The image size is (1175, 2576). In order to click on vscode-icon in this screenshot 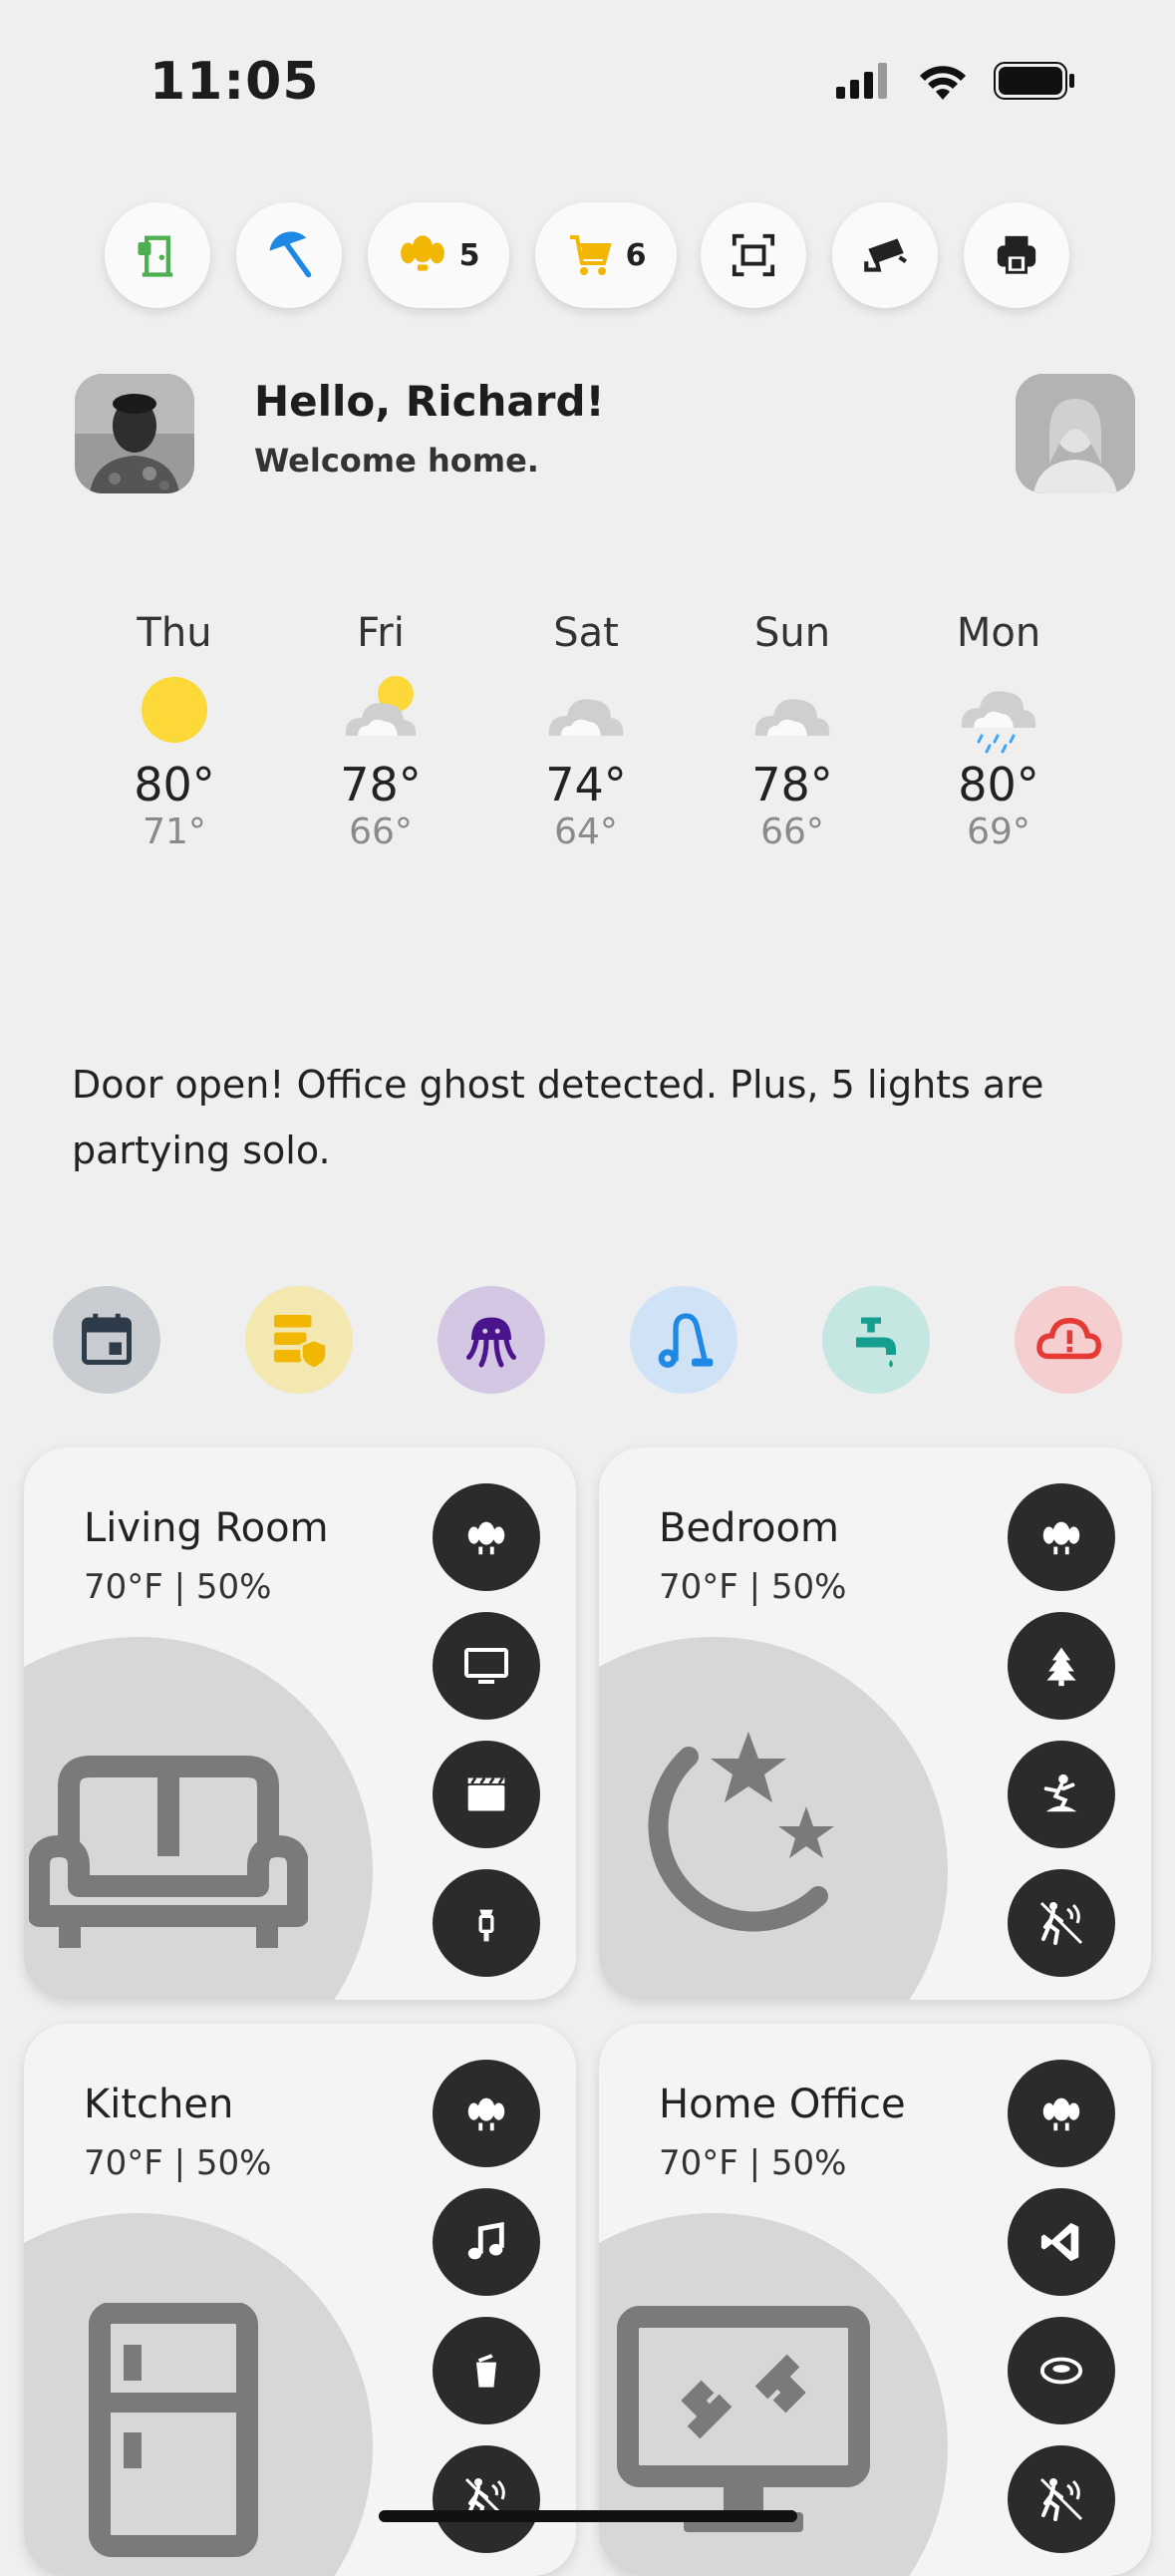, I will do `click(1059, 2242)`.